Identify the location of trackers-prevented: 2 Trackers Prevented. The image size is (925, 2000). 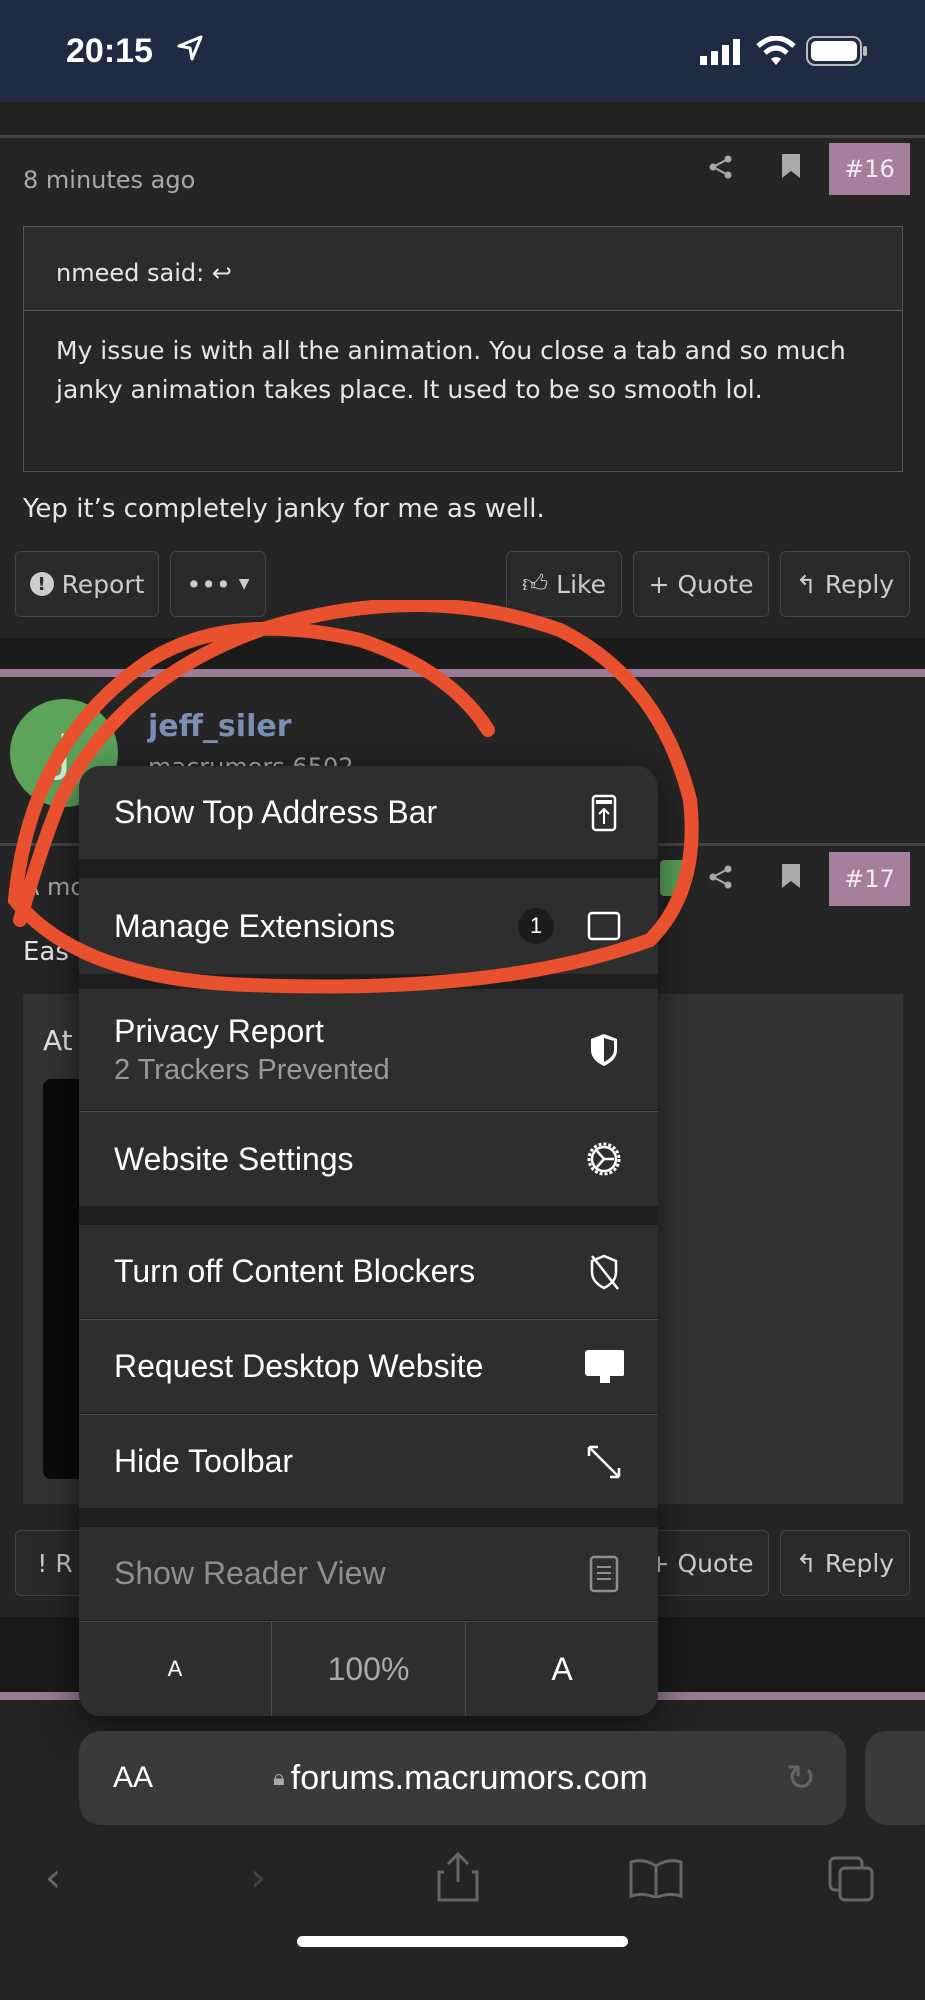
(252, 1069).